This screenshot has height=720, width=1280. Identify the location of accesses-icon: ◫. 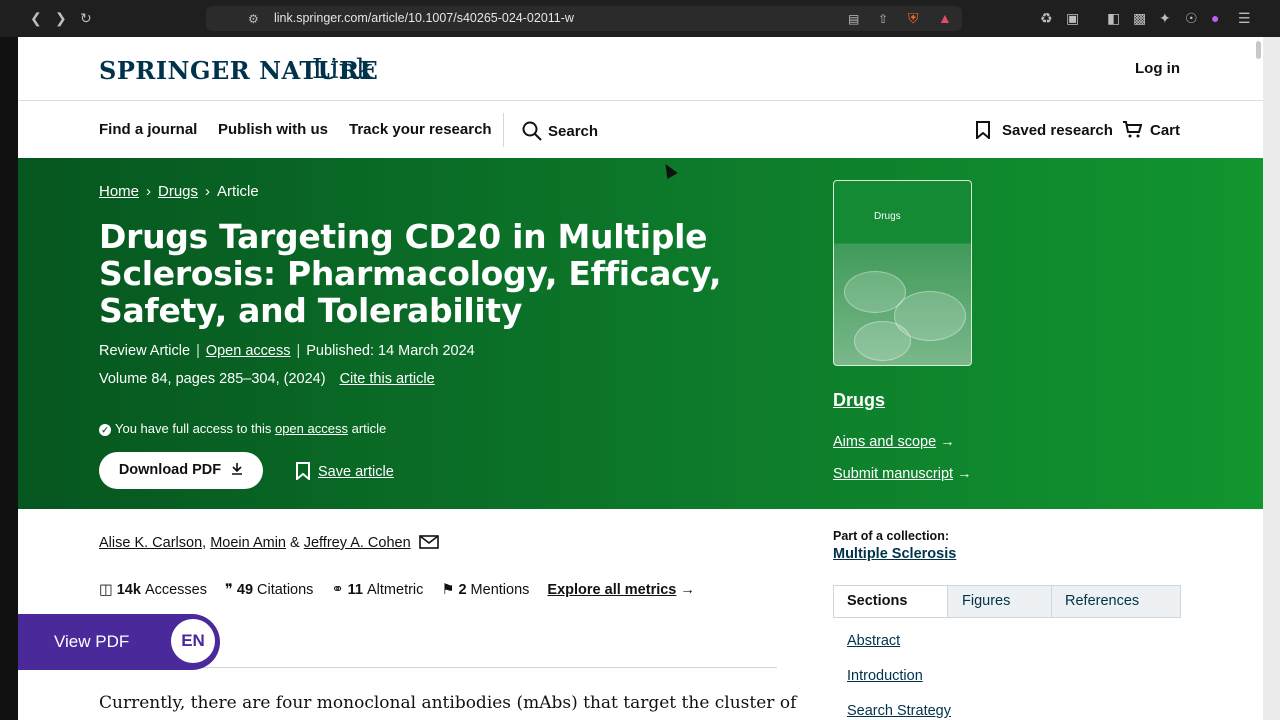
(106, 590).